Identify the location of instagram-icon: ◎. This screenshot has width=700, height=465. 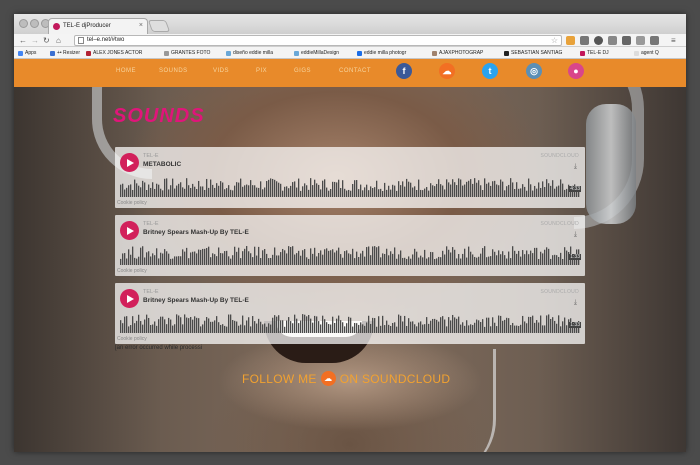
(534, 71).